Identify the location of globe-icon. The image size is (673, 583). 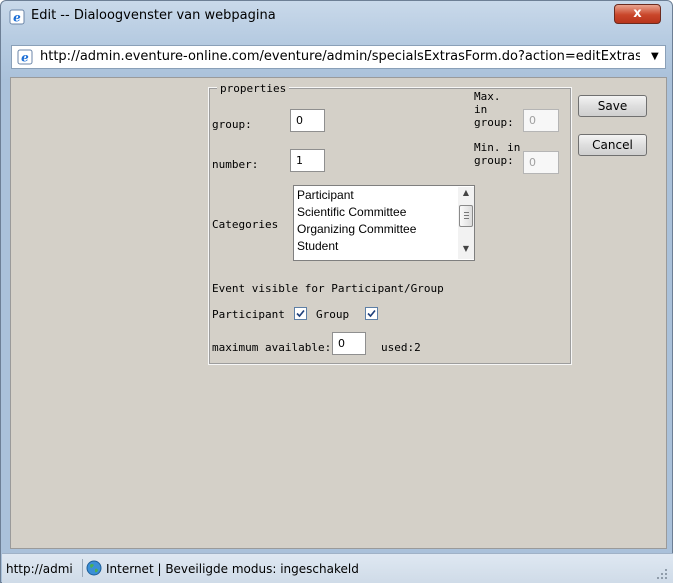
(94, 568).